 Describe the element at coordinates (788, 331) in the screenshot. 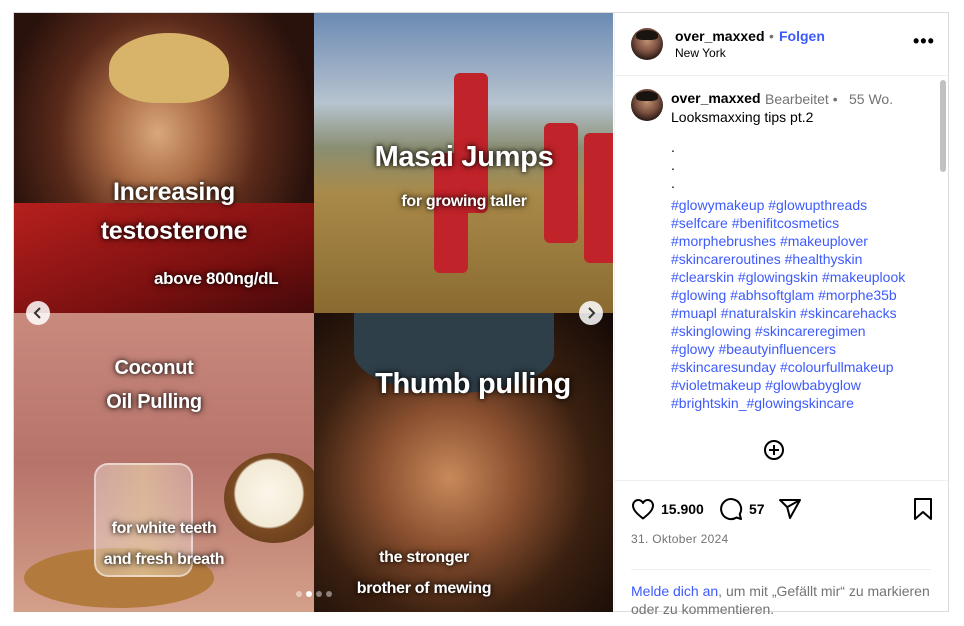

I see `hashtag-line: #skinglowing #skincareregimen` at that location.